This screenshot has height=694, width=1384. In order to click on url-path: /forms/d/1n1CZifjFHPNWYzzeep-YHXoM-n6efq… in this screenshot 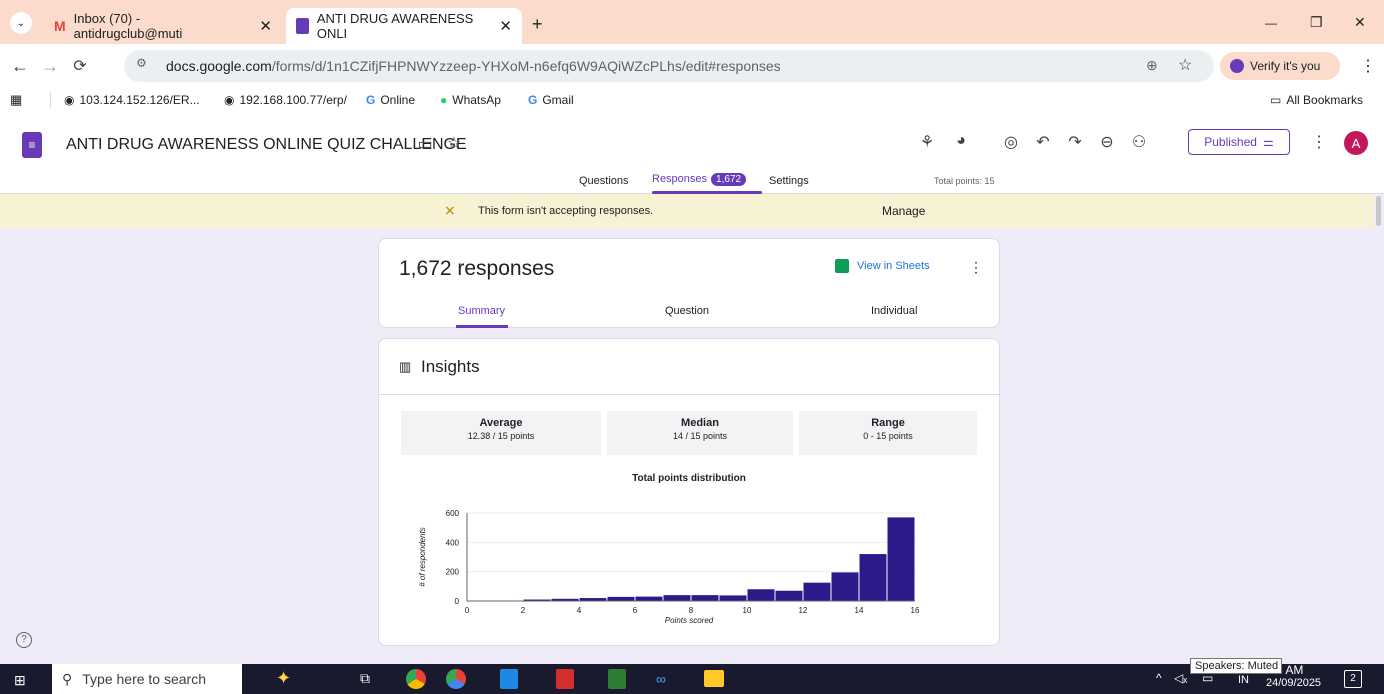, I will do `click(526, 66)`.